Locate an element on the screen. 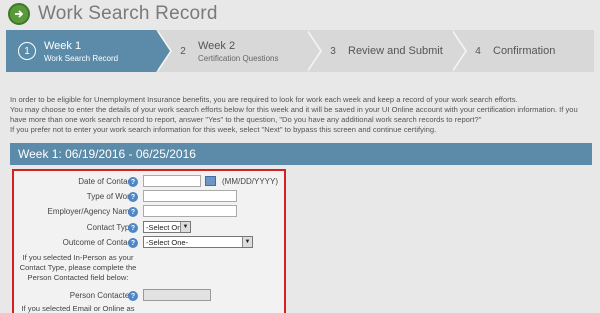 The image size is (600, 313). email-online-note: If you selected Email or Online as is located at coordinates (78, 308).